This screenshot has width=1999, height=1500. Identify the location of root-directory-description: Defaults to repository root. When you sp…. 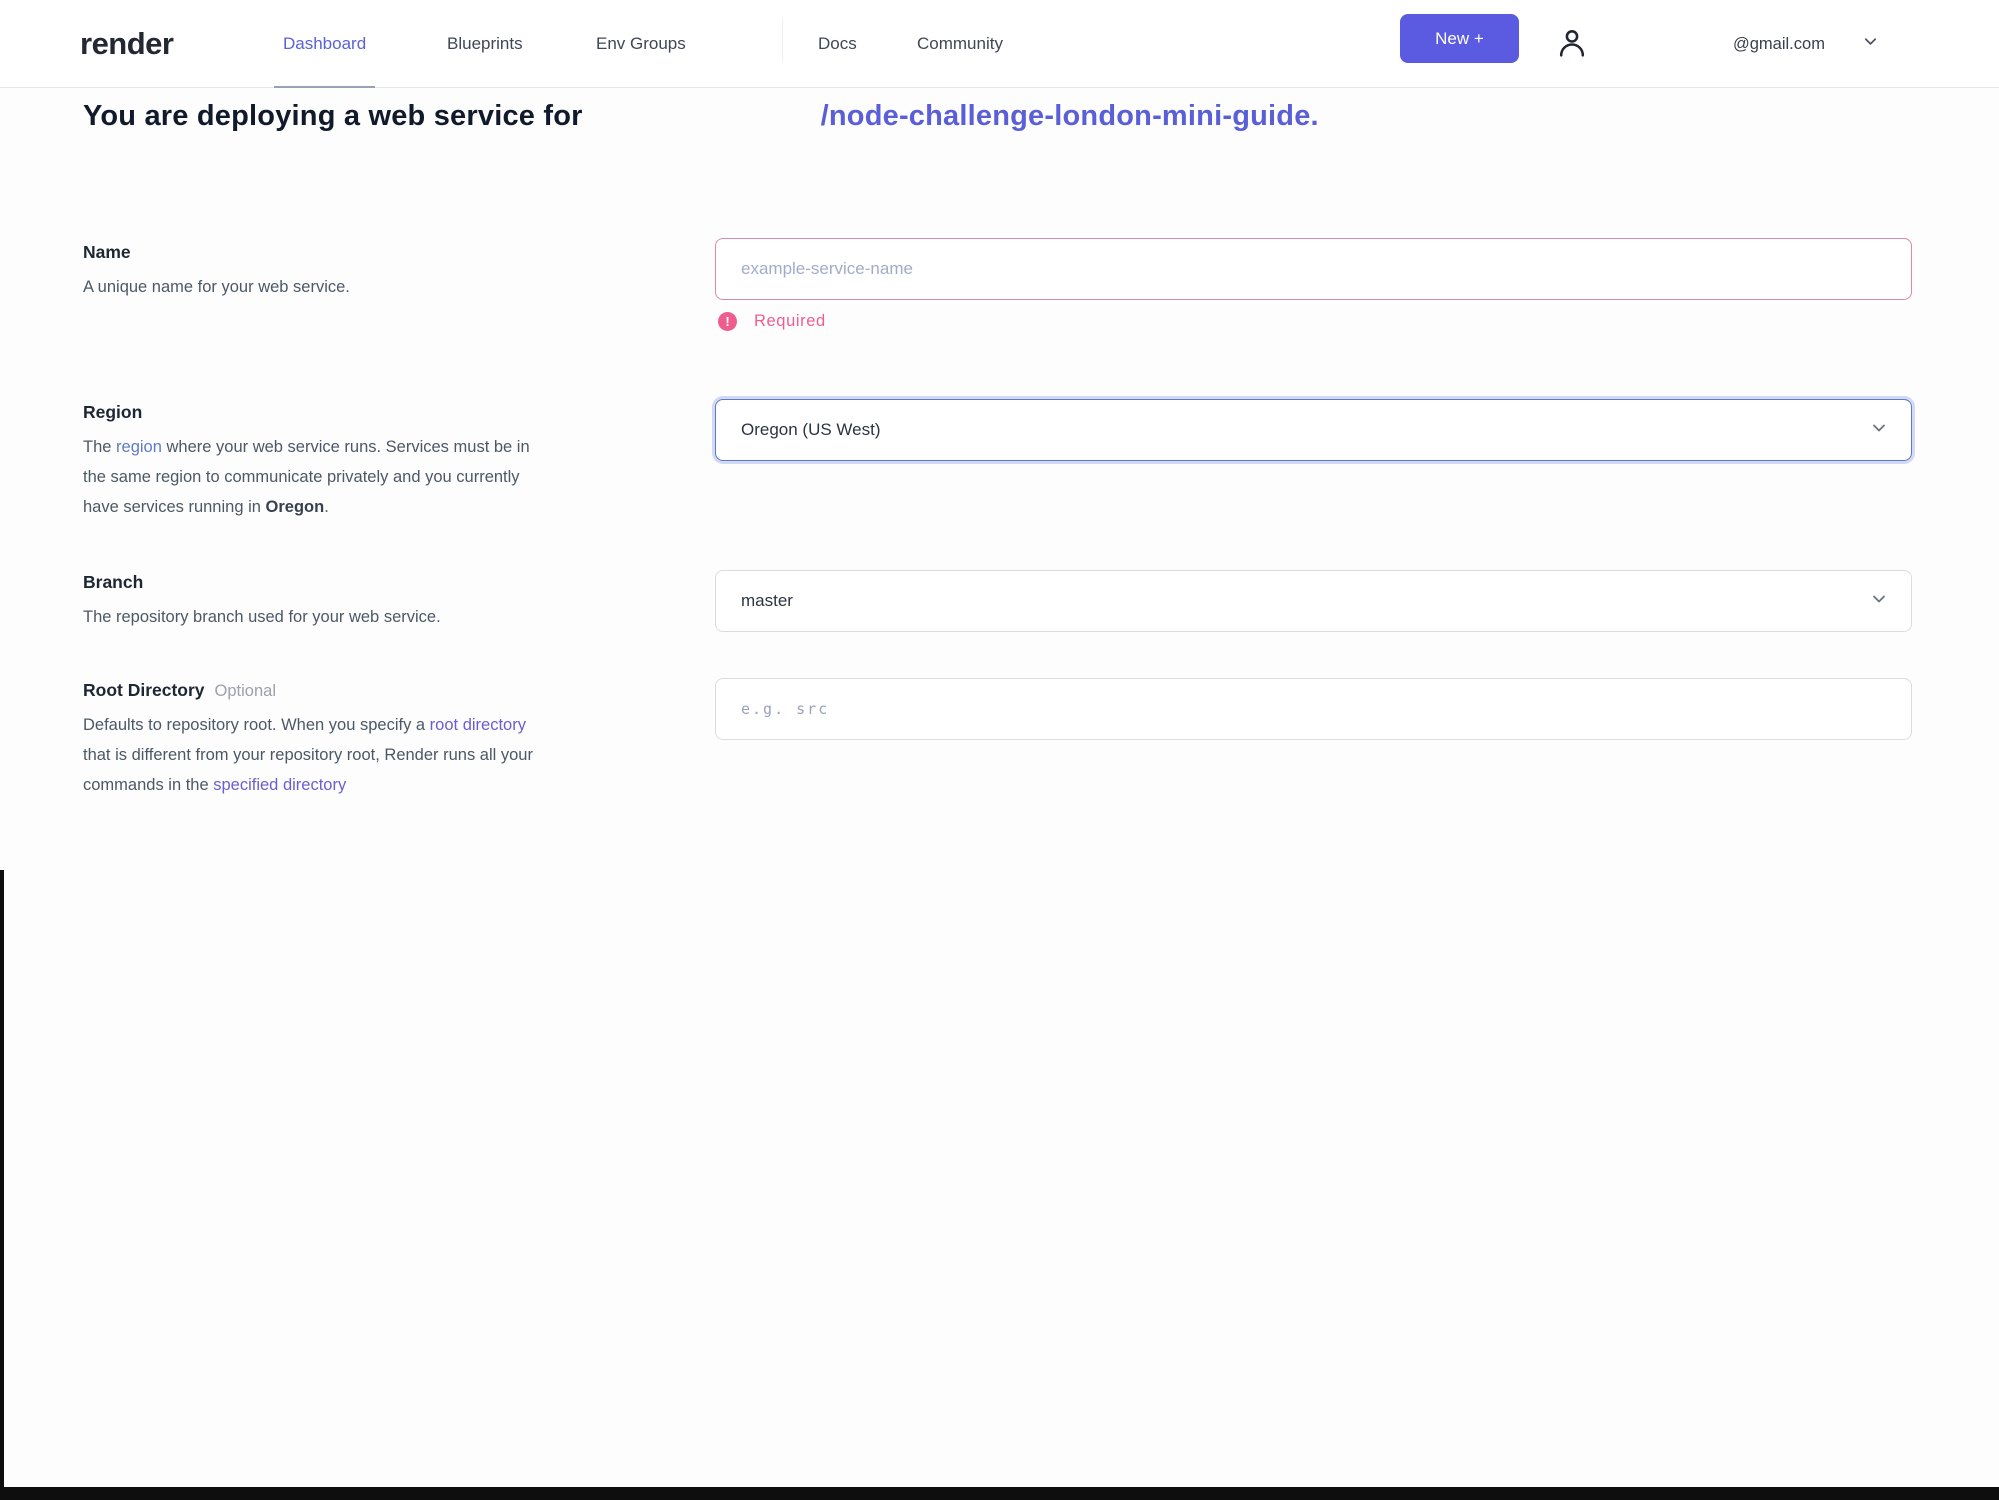
(308, 755).